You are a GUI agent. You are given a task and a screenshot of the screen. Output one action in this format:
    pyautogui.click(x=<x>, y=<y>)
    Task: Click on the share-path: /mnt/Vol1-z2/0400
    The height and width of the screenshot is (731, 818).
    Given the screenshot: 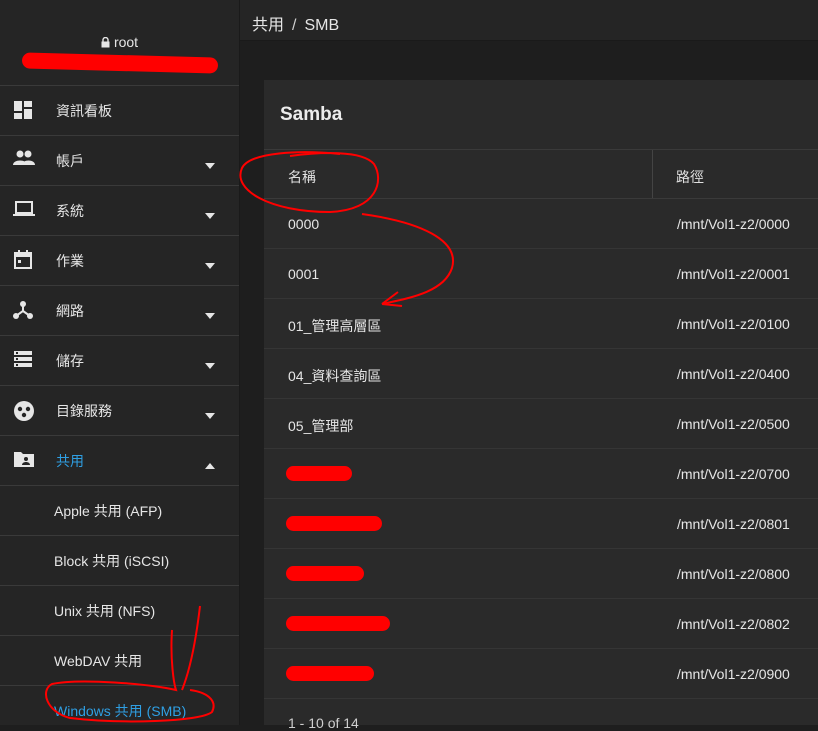 What is the action you would take?
    pyautogui.click(x=733, y=374)
    